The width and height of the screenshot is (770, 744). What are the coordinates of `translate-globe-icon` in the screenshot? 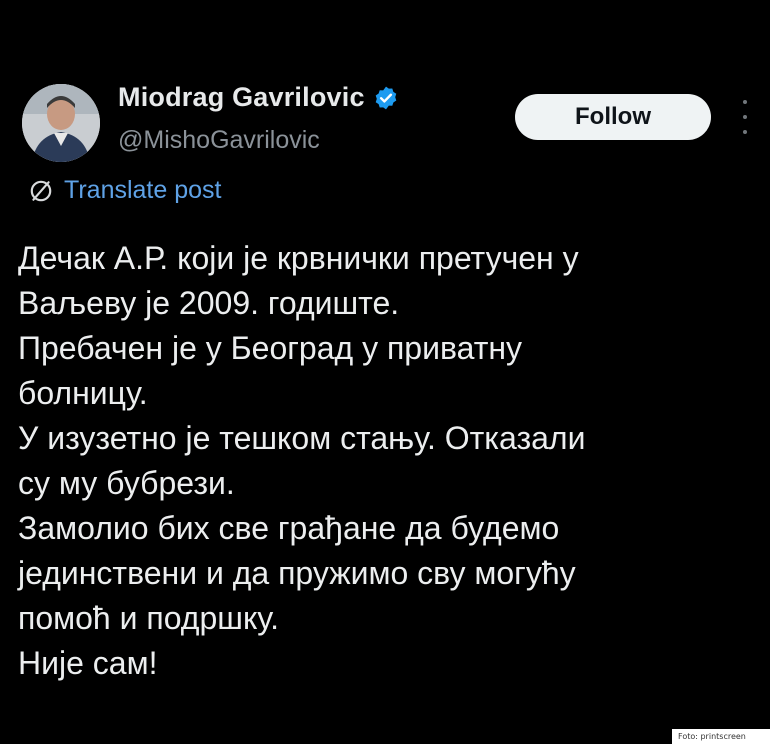 It's located at (41, 190).